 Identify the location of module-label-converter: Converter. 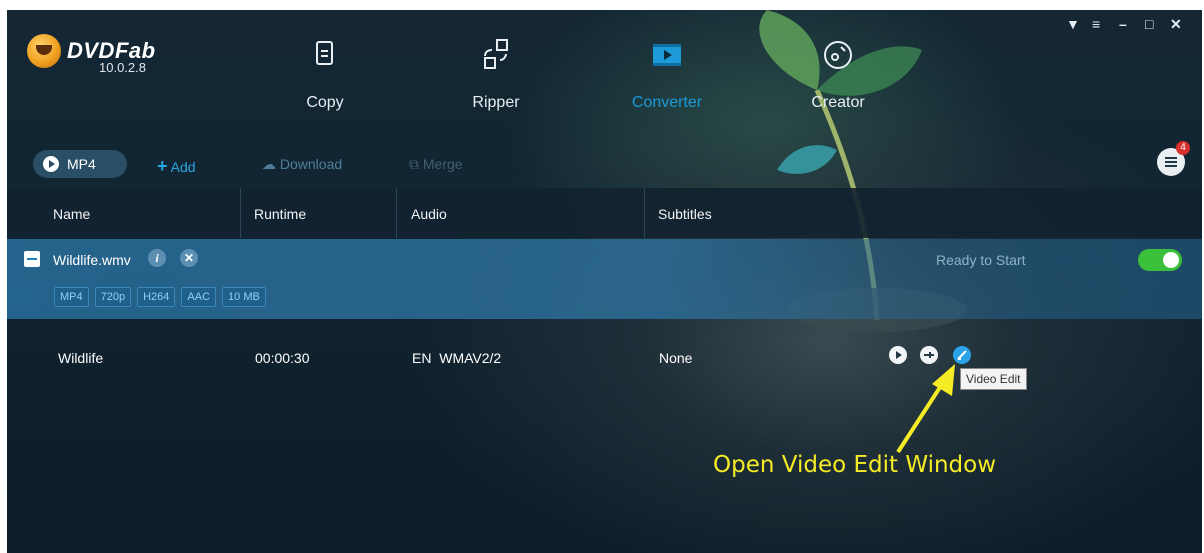
(667, 102).